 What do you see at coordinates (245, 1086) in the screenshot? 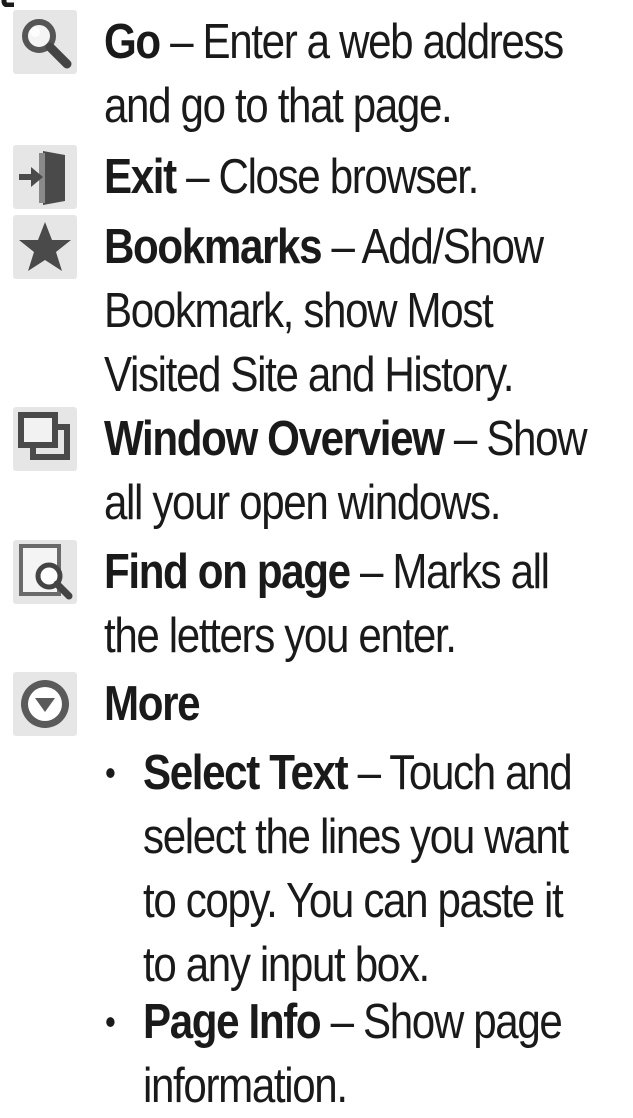
I see `subitem-description-line: information.` at bounding box center [245, 1086].